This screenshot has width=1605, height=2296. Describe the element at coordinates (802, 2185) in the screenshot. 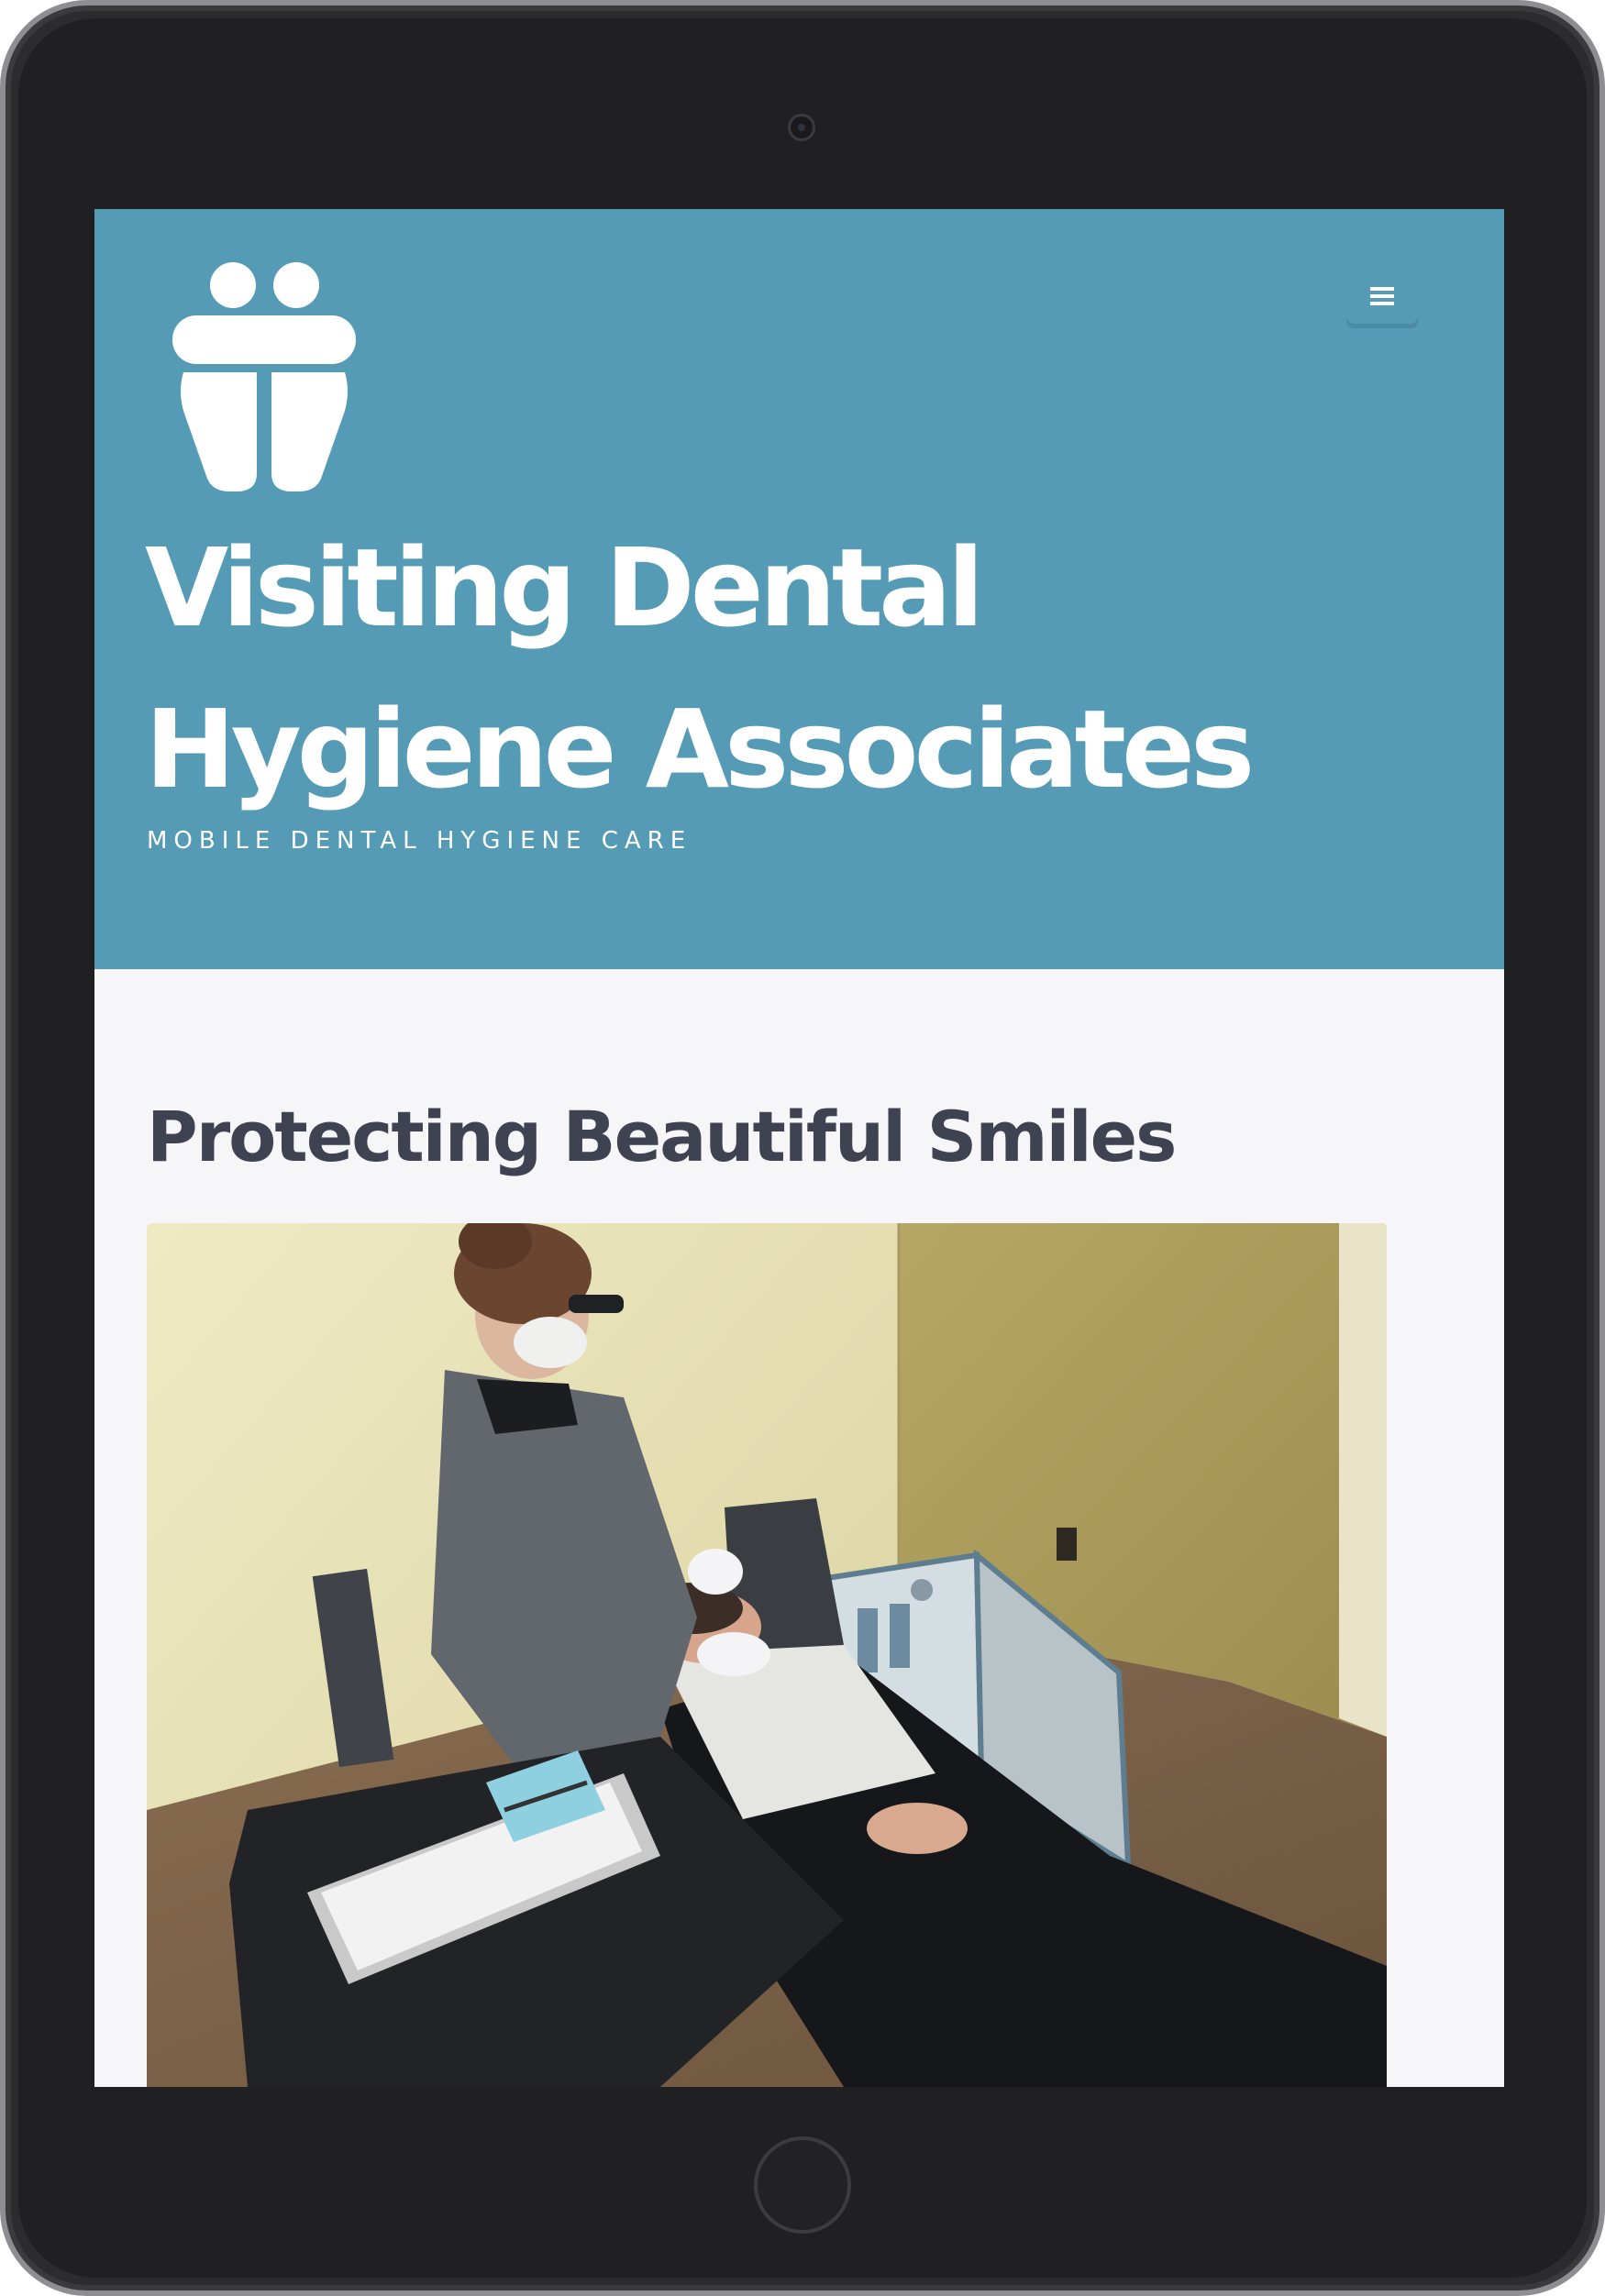

I see `home-button` at that location.